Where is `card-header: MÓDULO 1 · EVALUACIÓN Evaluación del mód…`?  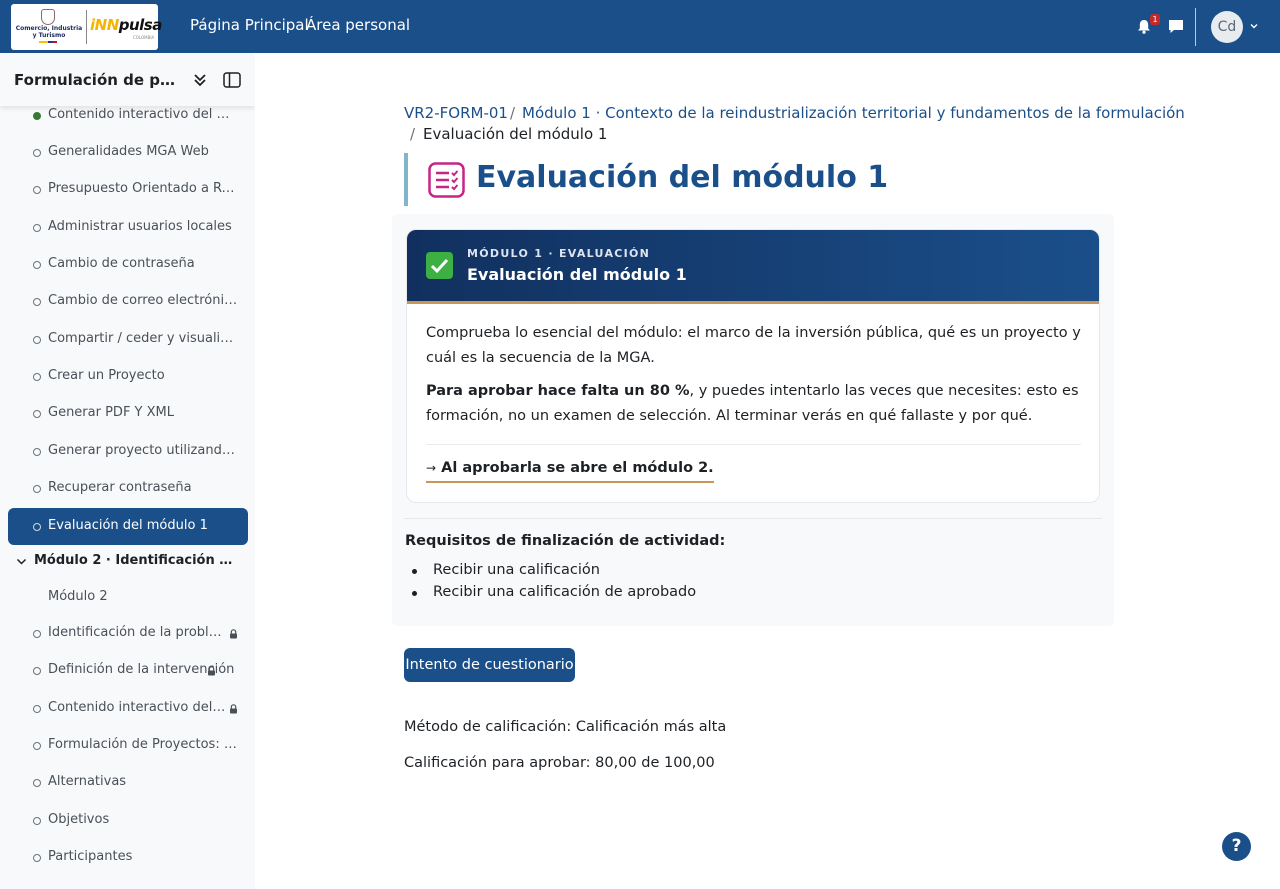 card-header: MÓDULO 1 · EVALUACIÓN Evaluación del mód… is located at coordinates (753, 267).